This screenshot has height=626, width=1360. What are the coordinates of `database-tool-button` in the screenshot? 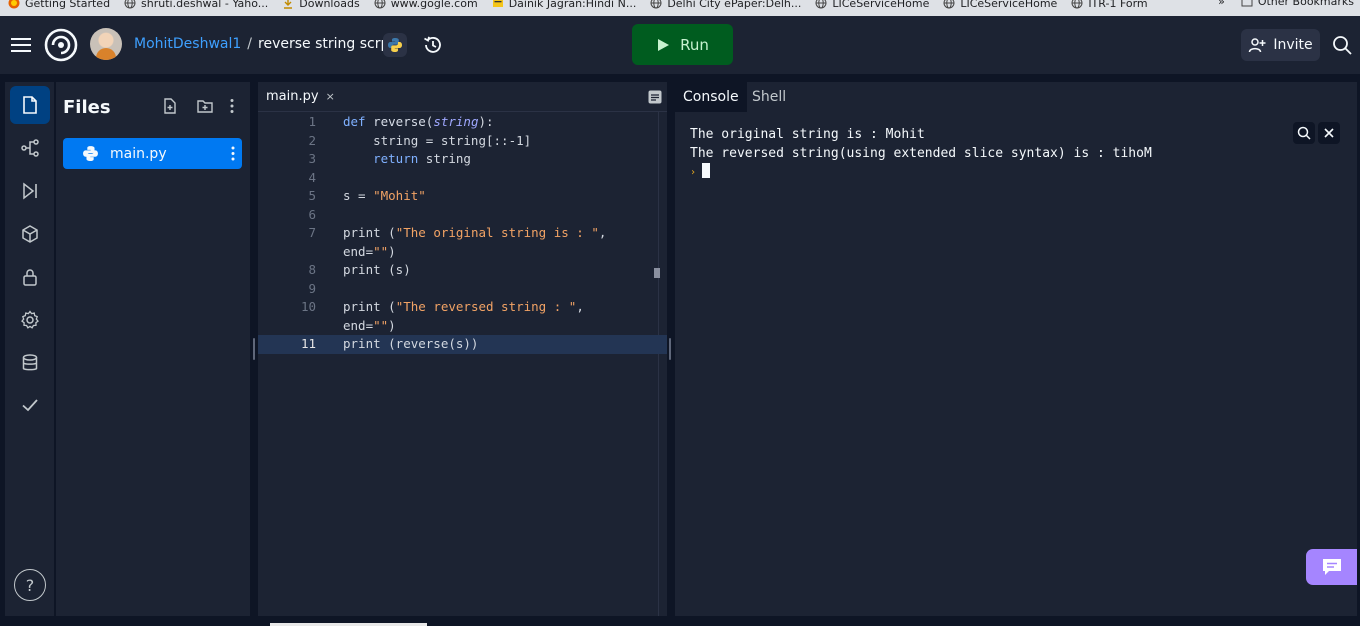 It's located at (30, 363).